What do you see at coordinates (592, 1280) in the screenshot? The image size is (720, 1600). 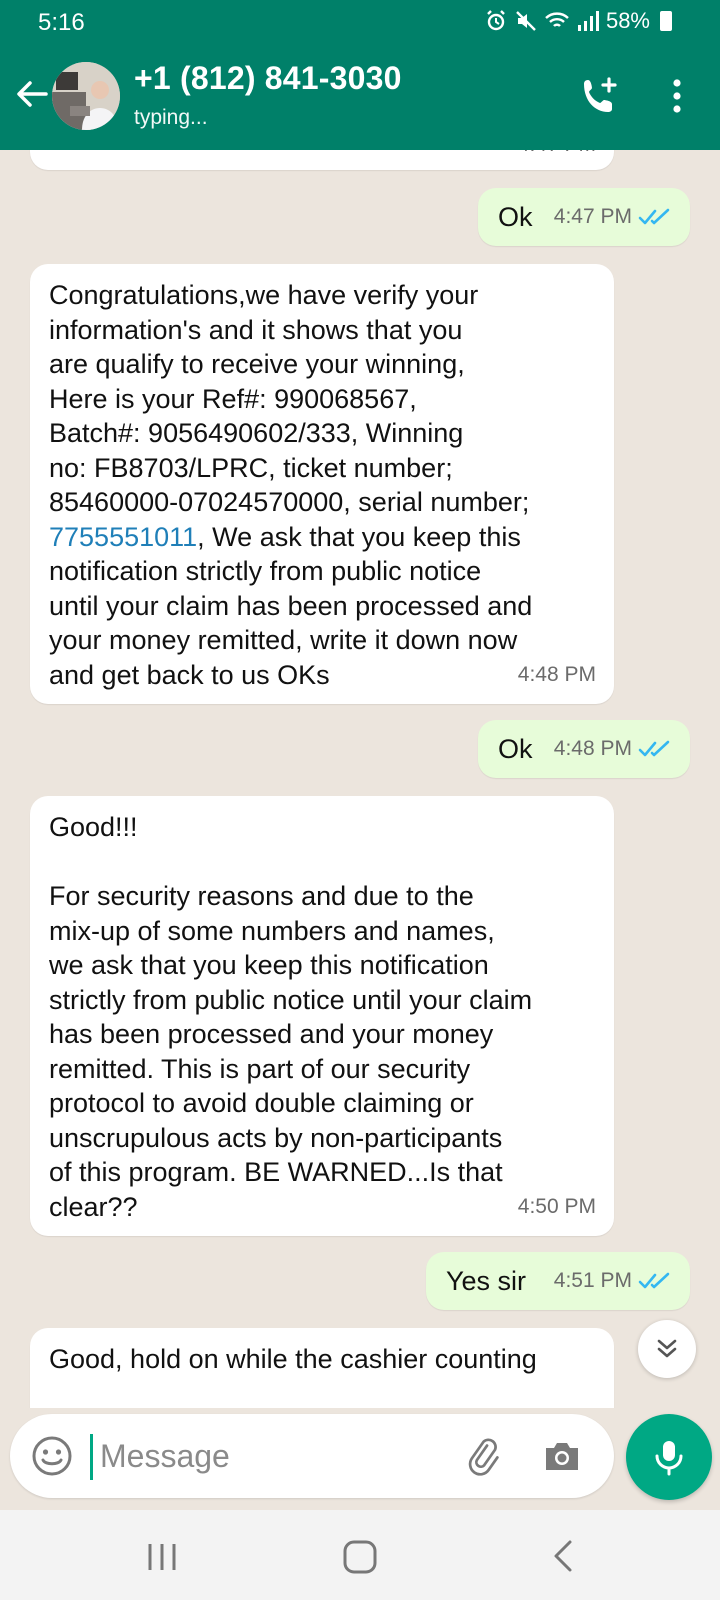 I see `message-time: 4:51 PM` at bounding box center [592, 1280].